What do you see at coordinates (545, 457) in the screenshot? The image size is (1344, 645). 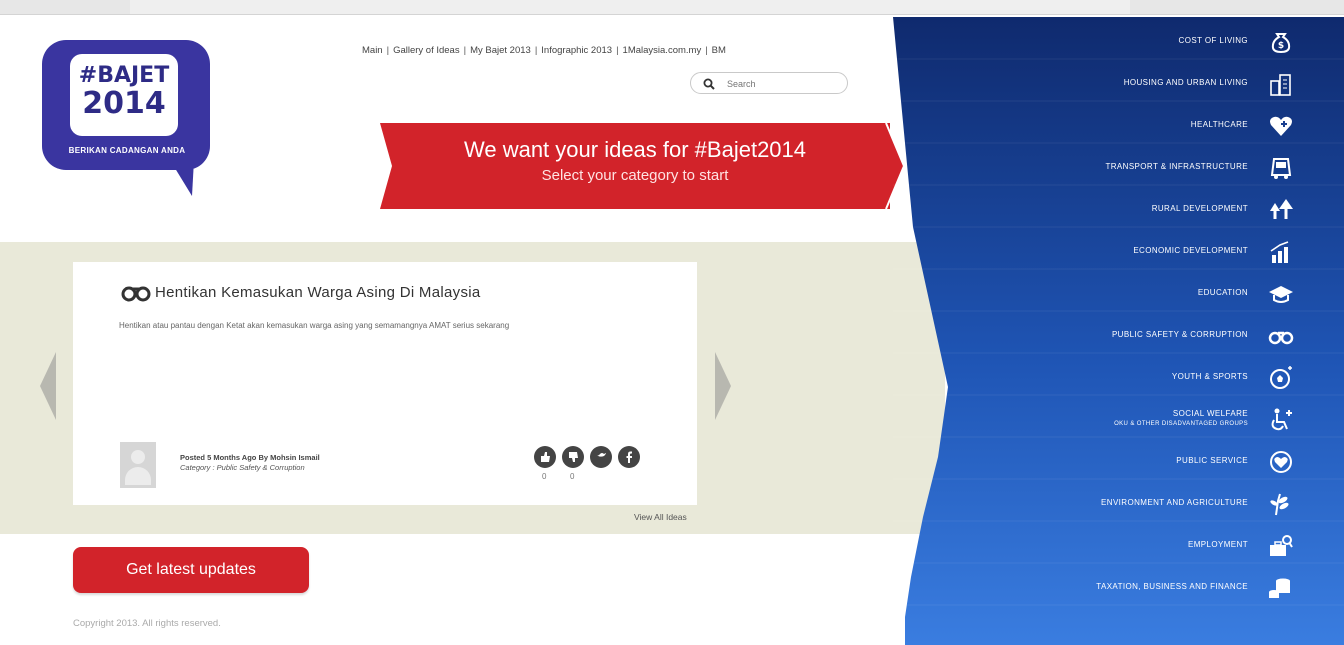 I see `like-icon` at bounding box center [545, 457].